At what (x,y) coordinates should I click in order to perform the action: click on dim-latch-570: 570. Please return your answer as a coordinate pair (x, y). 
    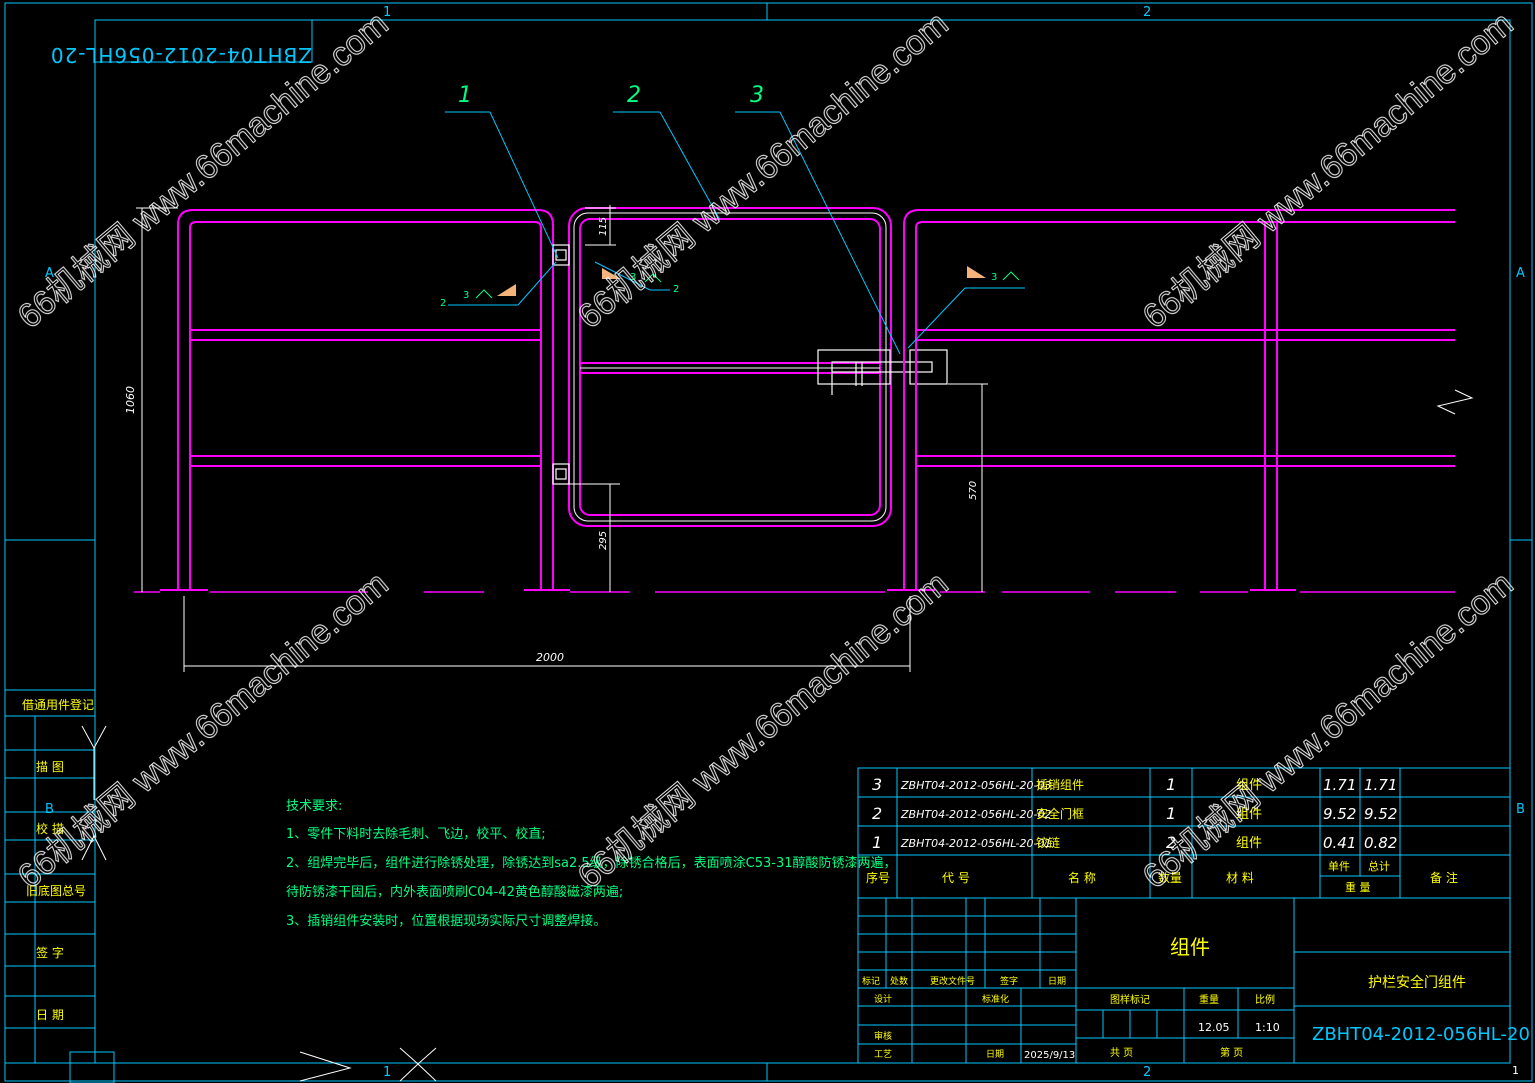
    Looking at the image, I should click on (973, 490).